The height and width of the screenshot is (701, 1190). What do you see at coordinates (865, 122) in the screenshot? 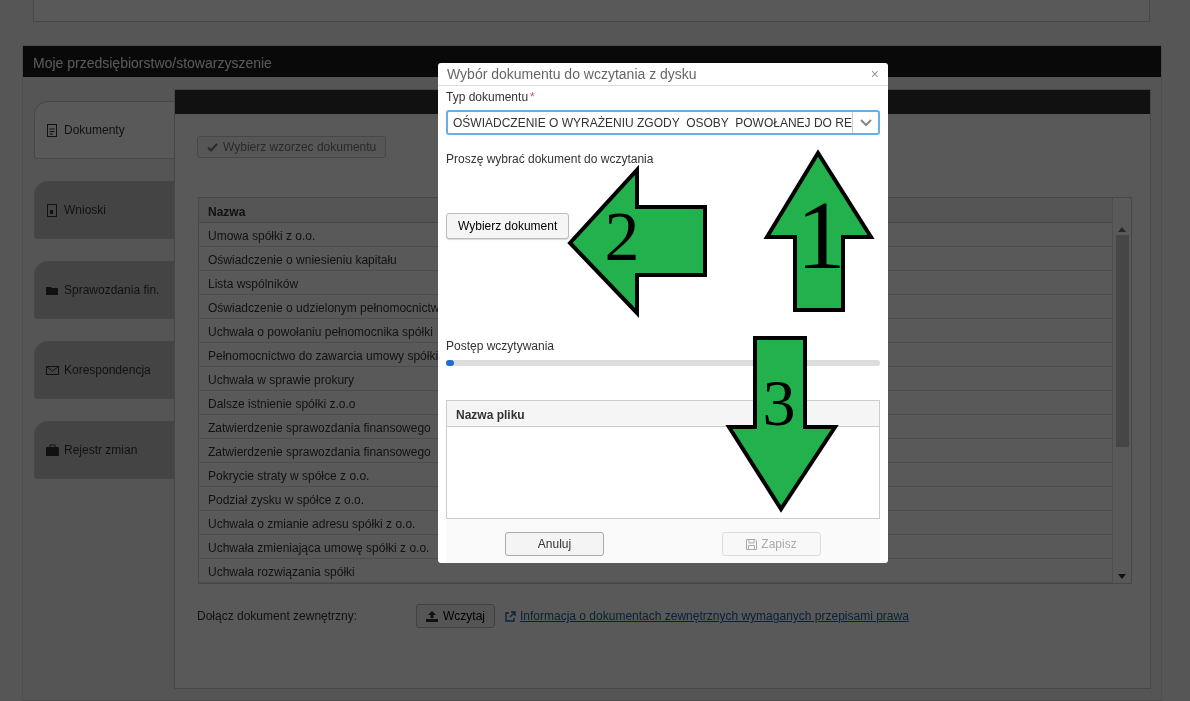
I see `chevron-down-icon` at bounding box center [865, 122].